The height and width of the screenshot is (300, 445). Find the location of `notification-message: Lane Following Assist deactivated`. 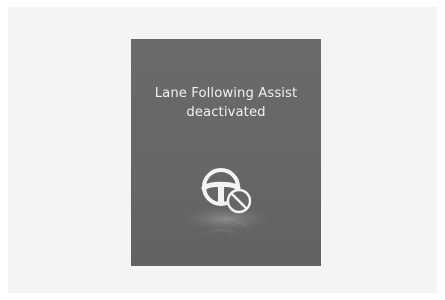

notification-message: Lane Following Assist deactivated is located at coordinates (226, 103).